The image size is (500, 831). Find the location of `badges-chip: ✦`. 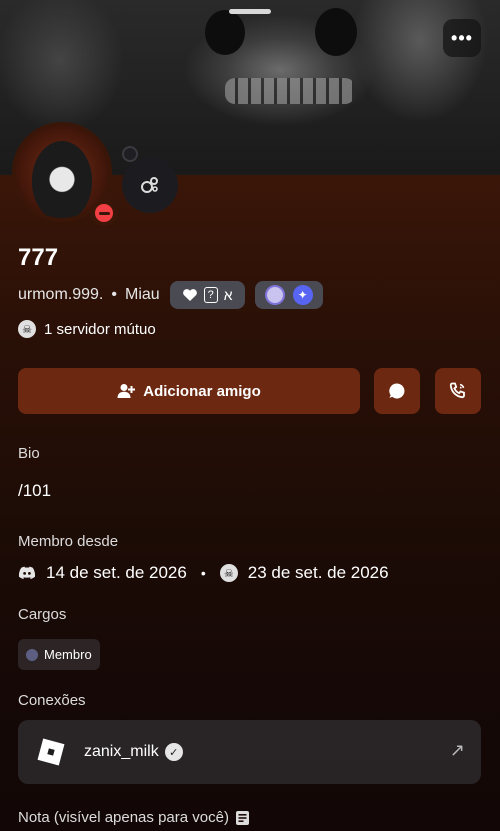

badges-chip: ✦ is located at coordinates (288, 295).